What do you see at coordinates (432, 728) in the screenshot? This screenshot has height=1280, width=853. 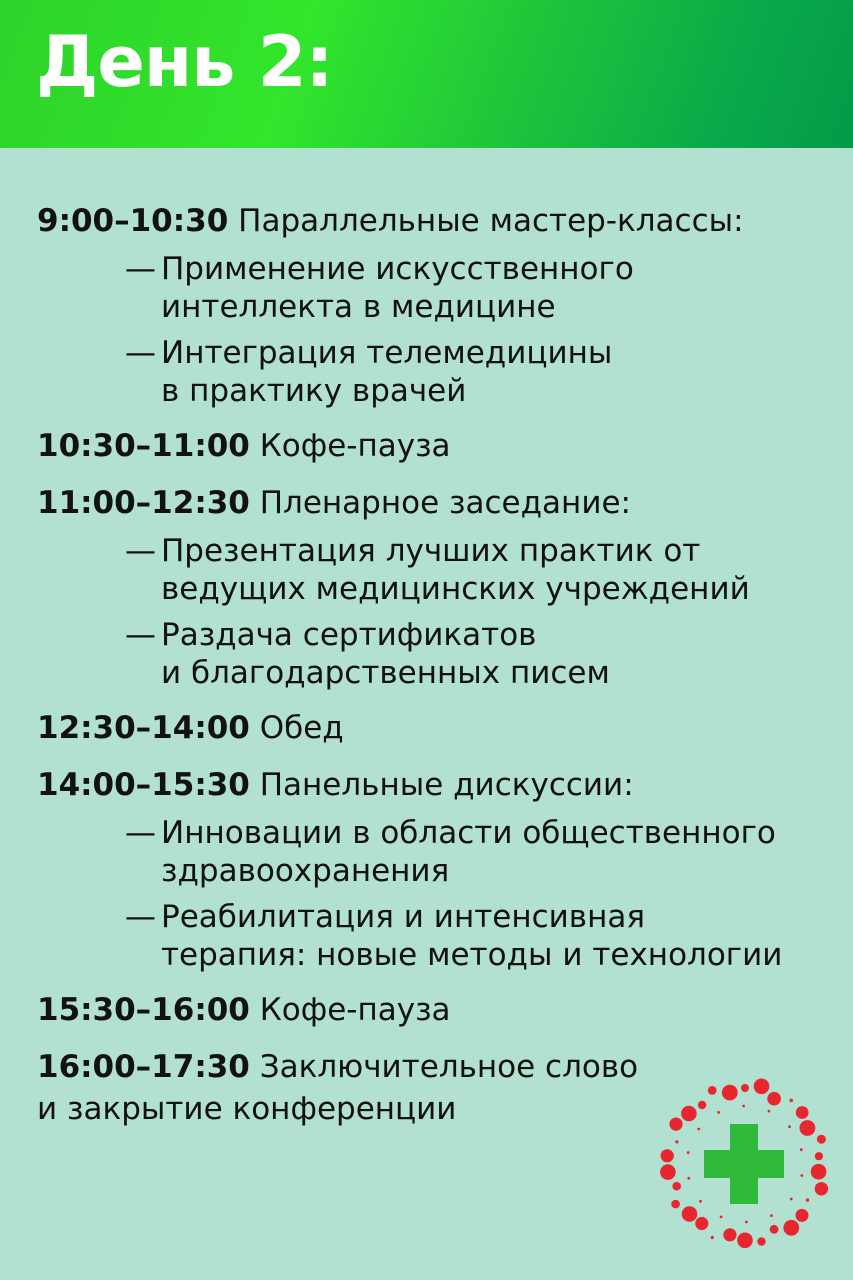 I see `schedule-entry: 12:30–14:00 Обед` at bounding box center [432, 728].